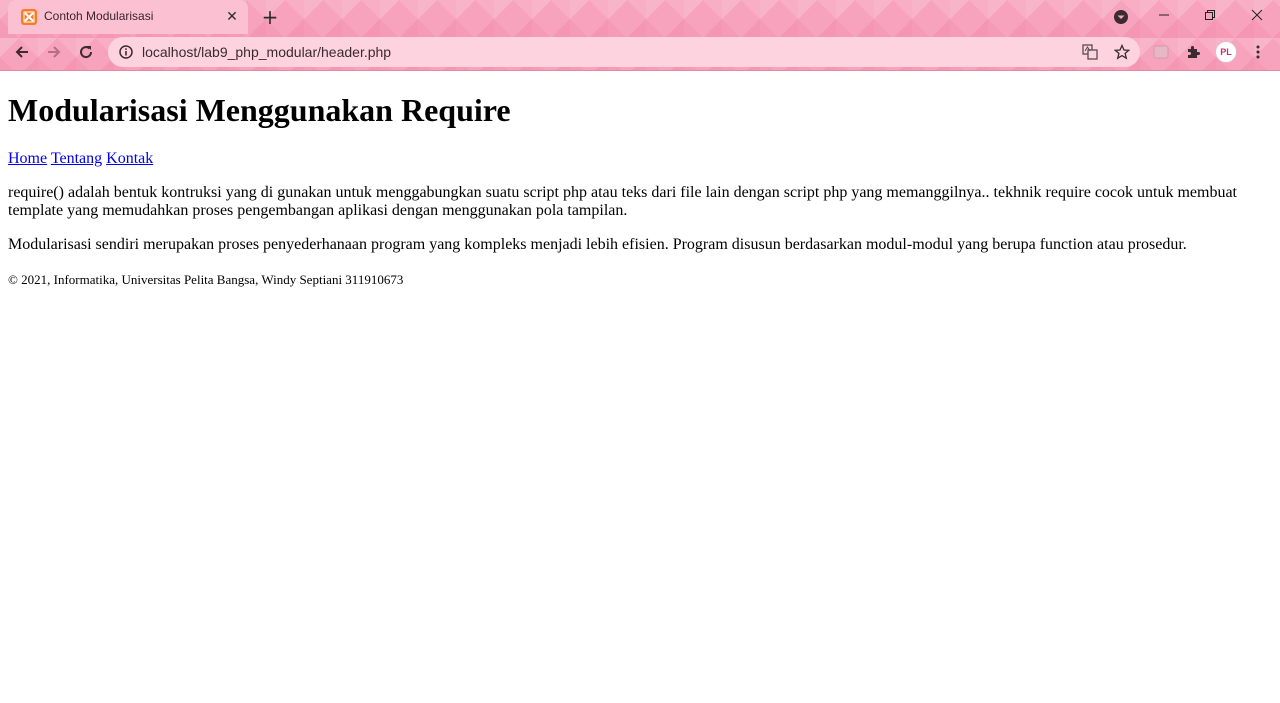 This screenshot has width=1280, height=703. Describe the element at coordinates (1161, 52) in the screenshot. I see `extension-icon` at that location.